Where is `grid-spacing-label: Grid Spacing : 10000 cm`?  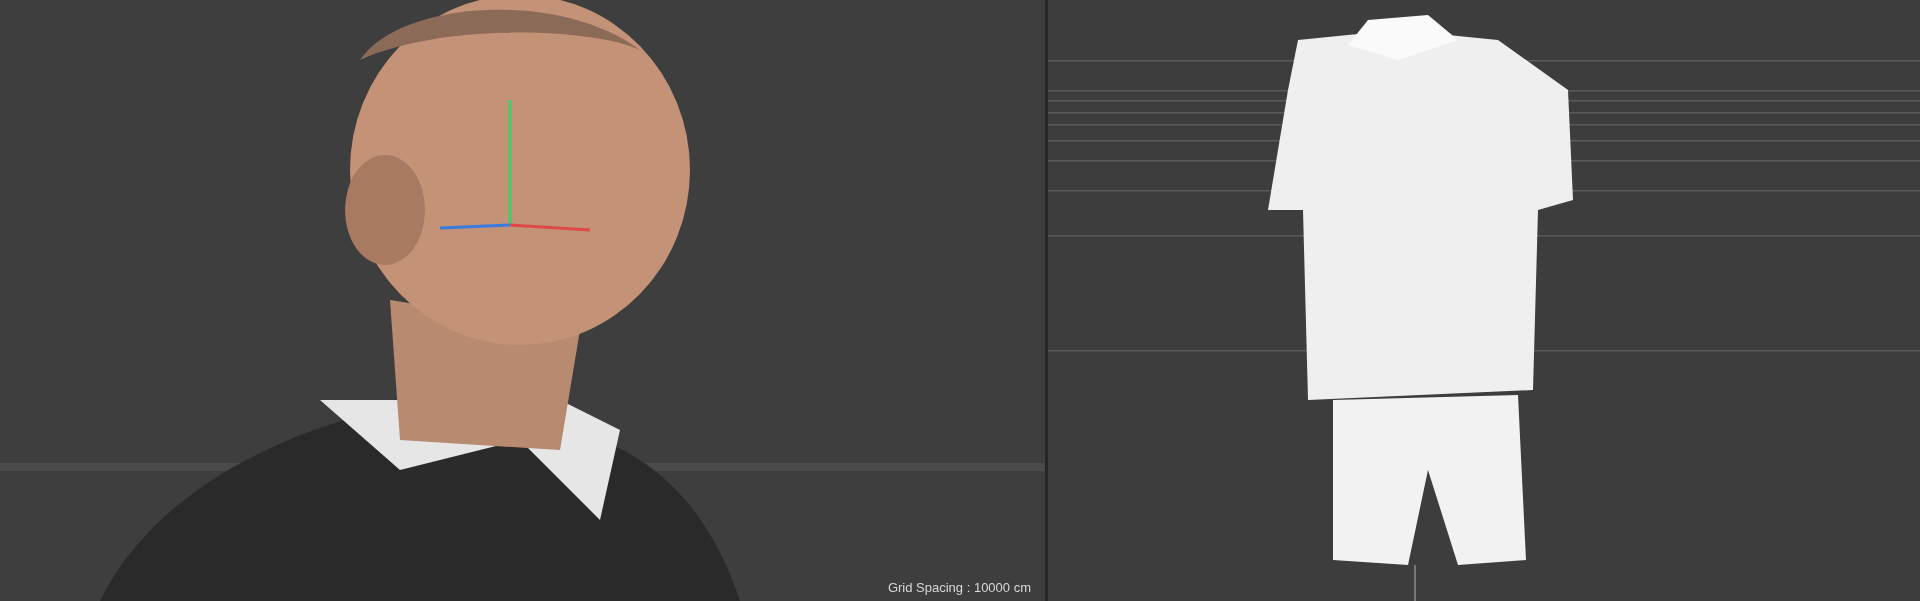
grid-spacing-label: Grid Spacing : 10000 cm is located at coordinates (959, 587).